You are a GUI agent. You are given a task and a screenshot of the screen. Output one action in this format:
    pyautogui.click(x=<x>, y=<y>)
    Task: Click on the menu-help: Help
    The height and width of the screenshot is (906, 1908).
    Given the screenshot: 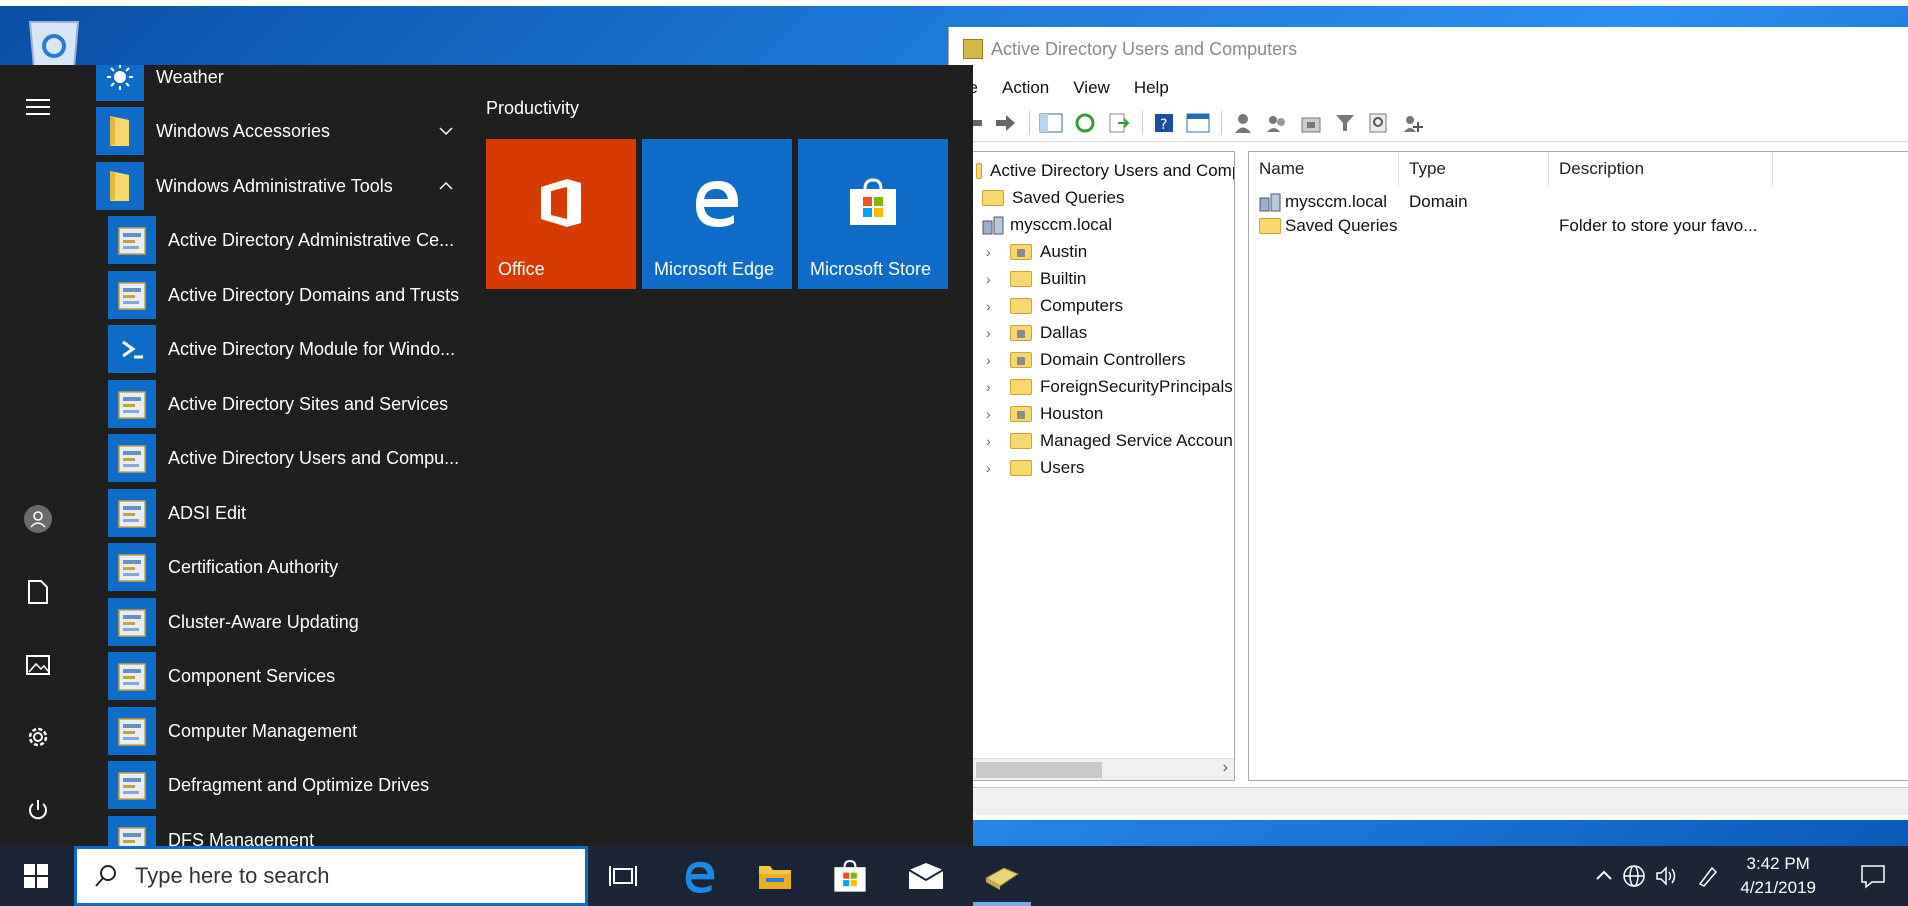 What is the action you would take?
    pyautogui.click(x=1151, y=88)
    